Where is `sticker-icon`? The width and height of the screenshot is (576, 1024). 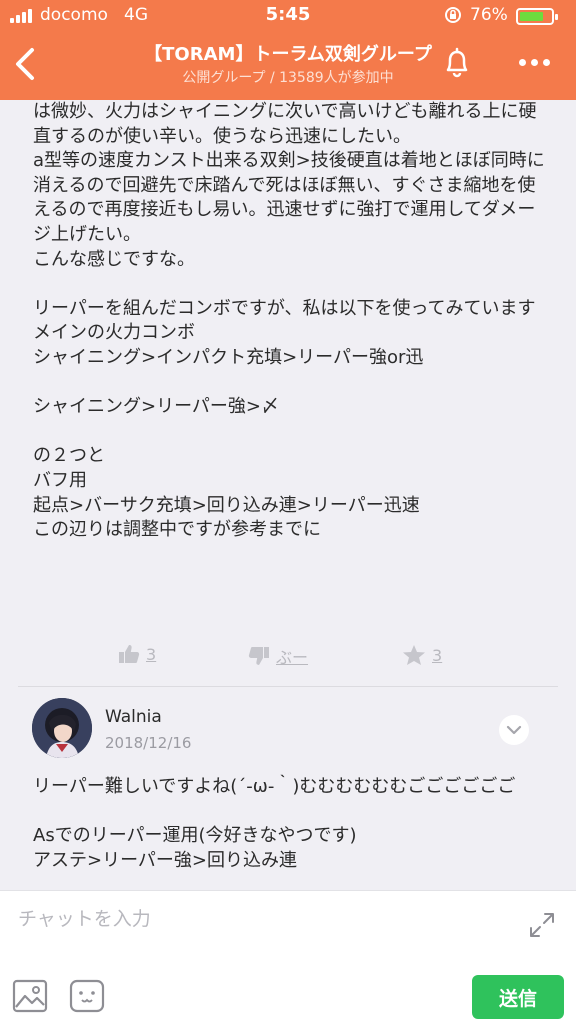
sticker-icon is located at coordinates (87, 996).